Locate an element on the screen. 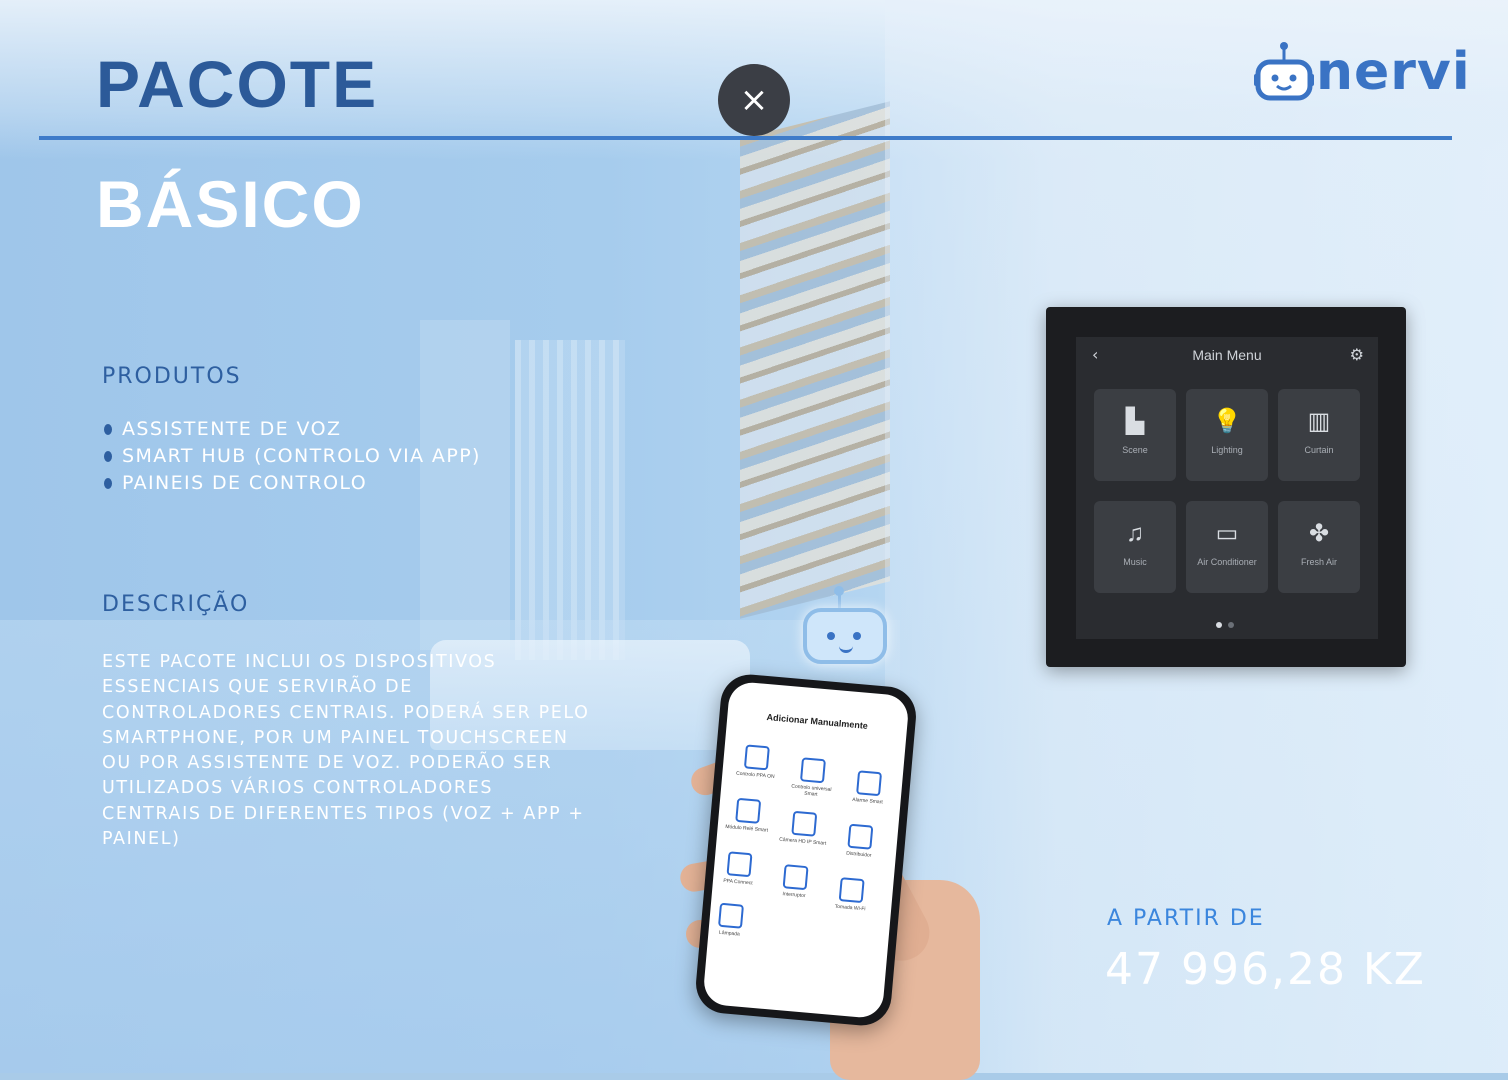  list-item: PAINEIS DE CONTROLO is located at coordinates (292, 483).